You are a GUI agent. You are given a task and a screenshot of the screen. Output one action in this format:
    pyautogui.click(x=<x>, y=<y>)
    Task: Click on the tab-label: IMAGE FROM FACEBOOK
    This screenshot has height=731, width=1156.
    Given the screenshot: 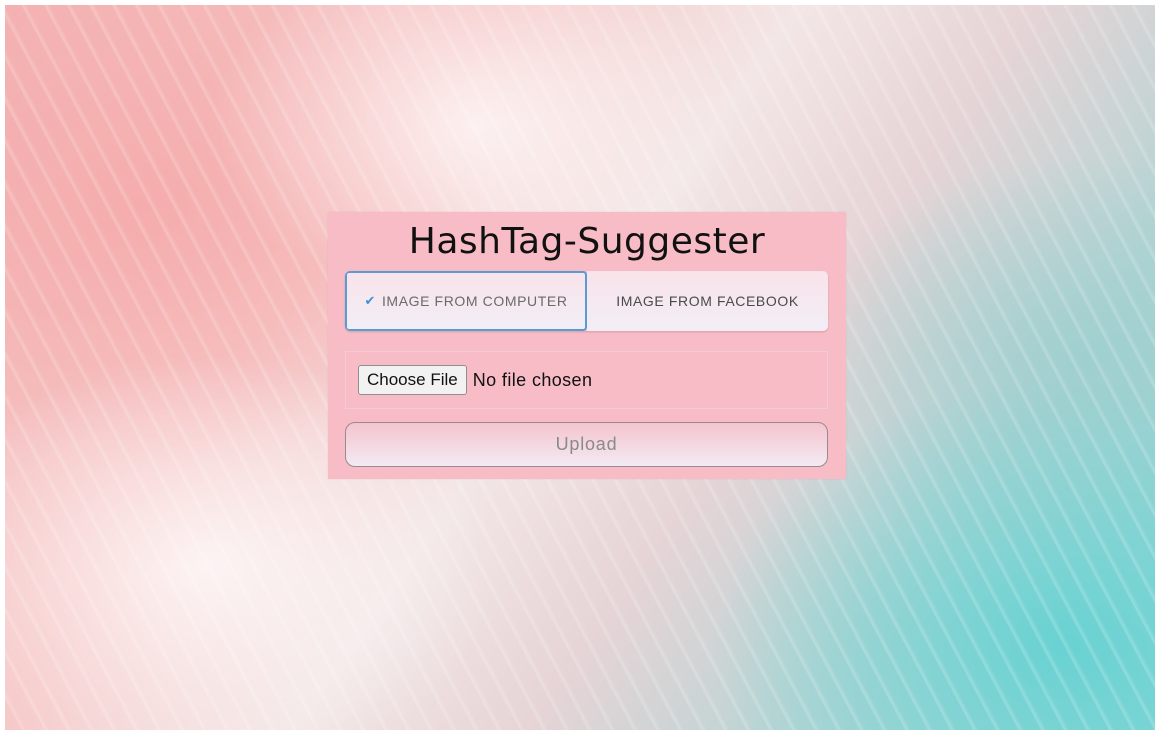 What is the action you would take?
    pyautogui.click(x=707, y=301)
    